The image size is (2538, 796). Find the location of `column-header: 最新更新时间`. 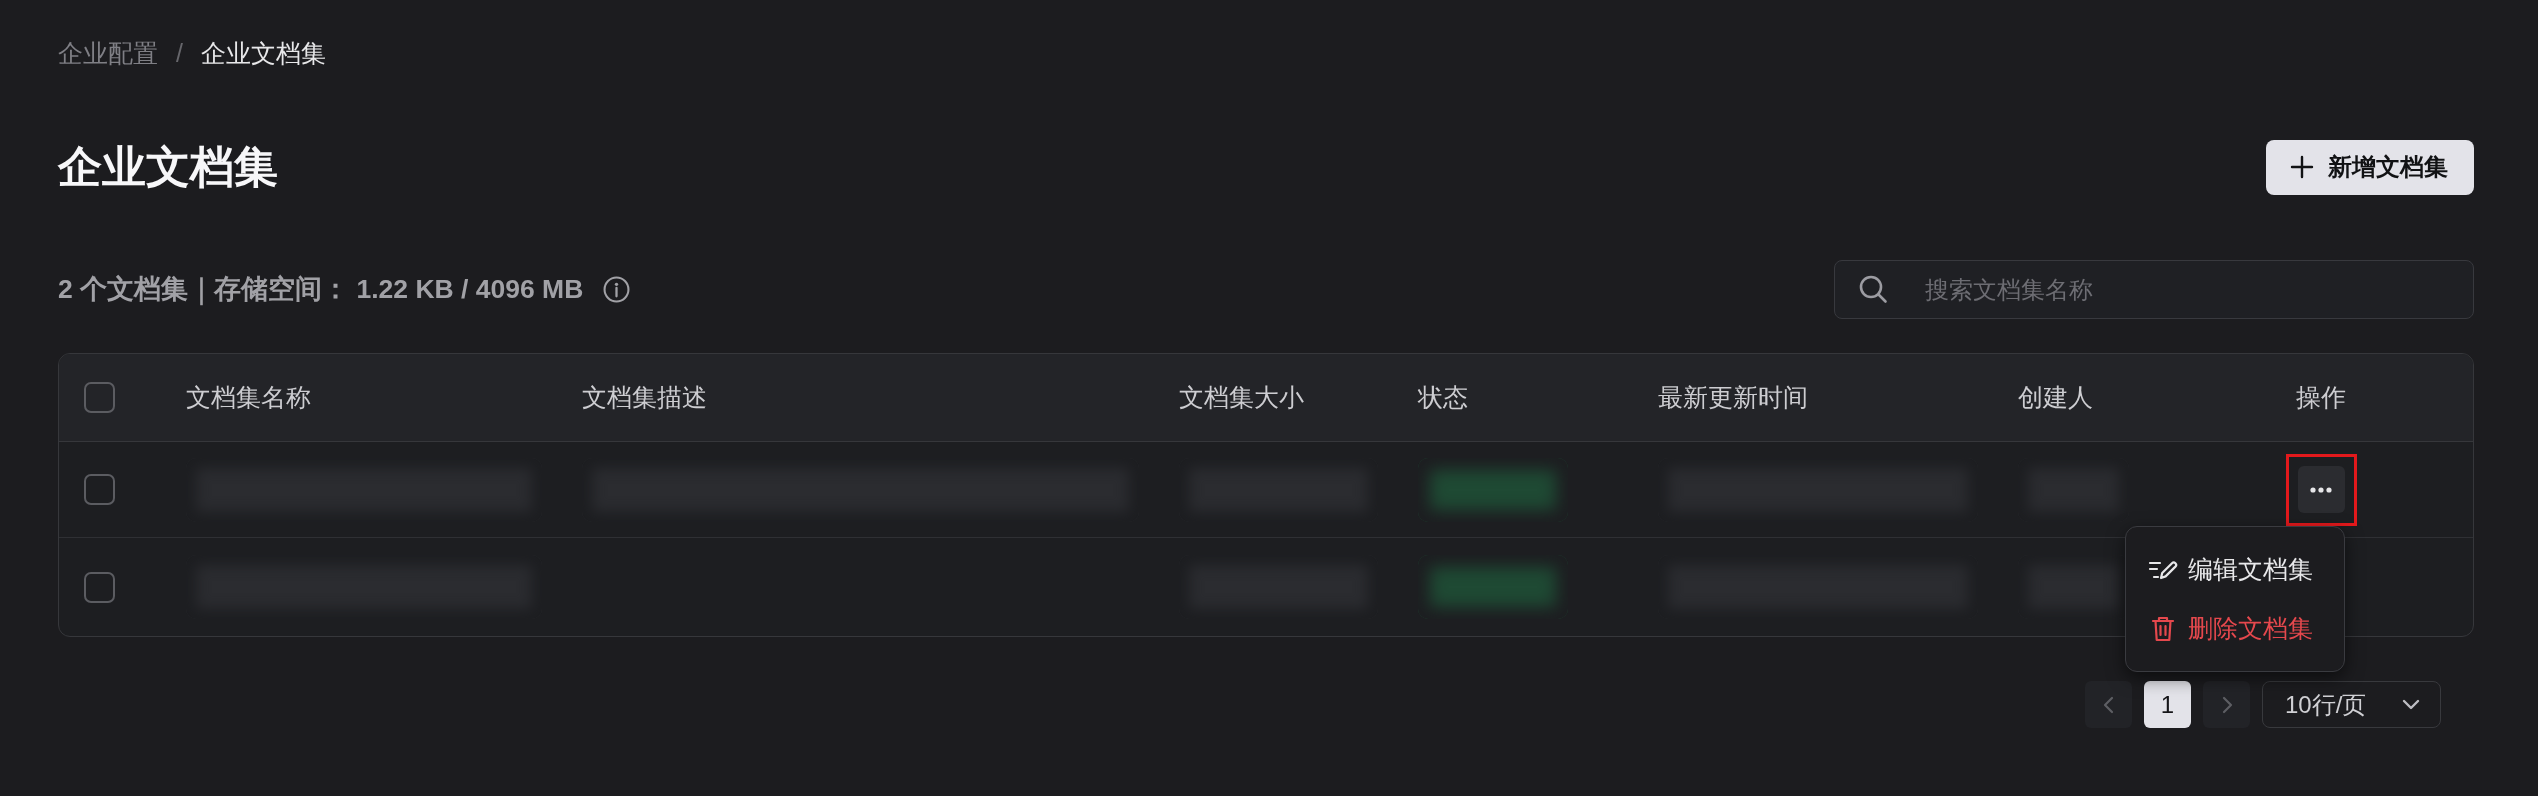

column-header: 最新更新时间 is located at coordinates (1733, 396).